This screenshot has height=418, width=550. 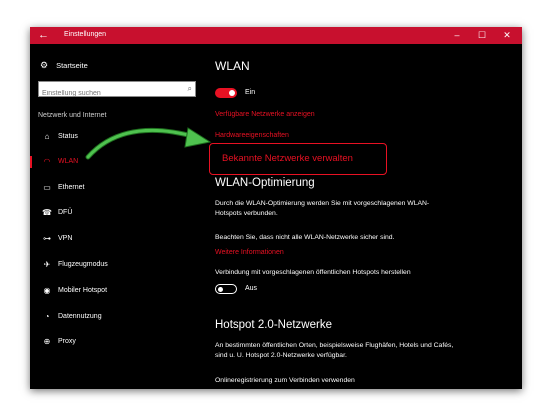 I want to click on sidebar-item-dfue: ☎ DFÜ, so click(x=116, y=213).